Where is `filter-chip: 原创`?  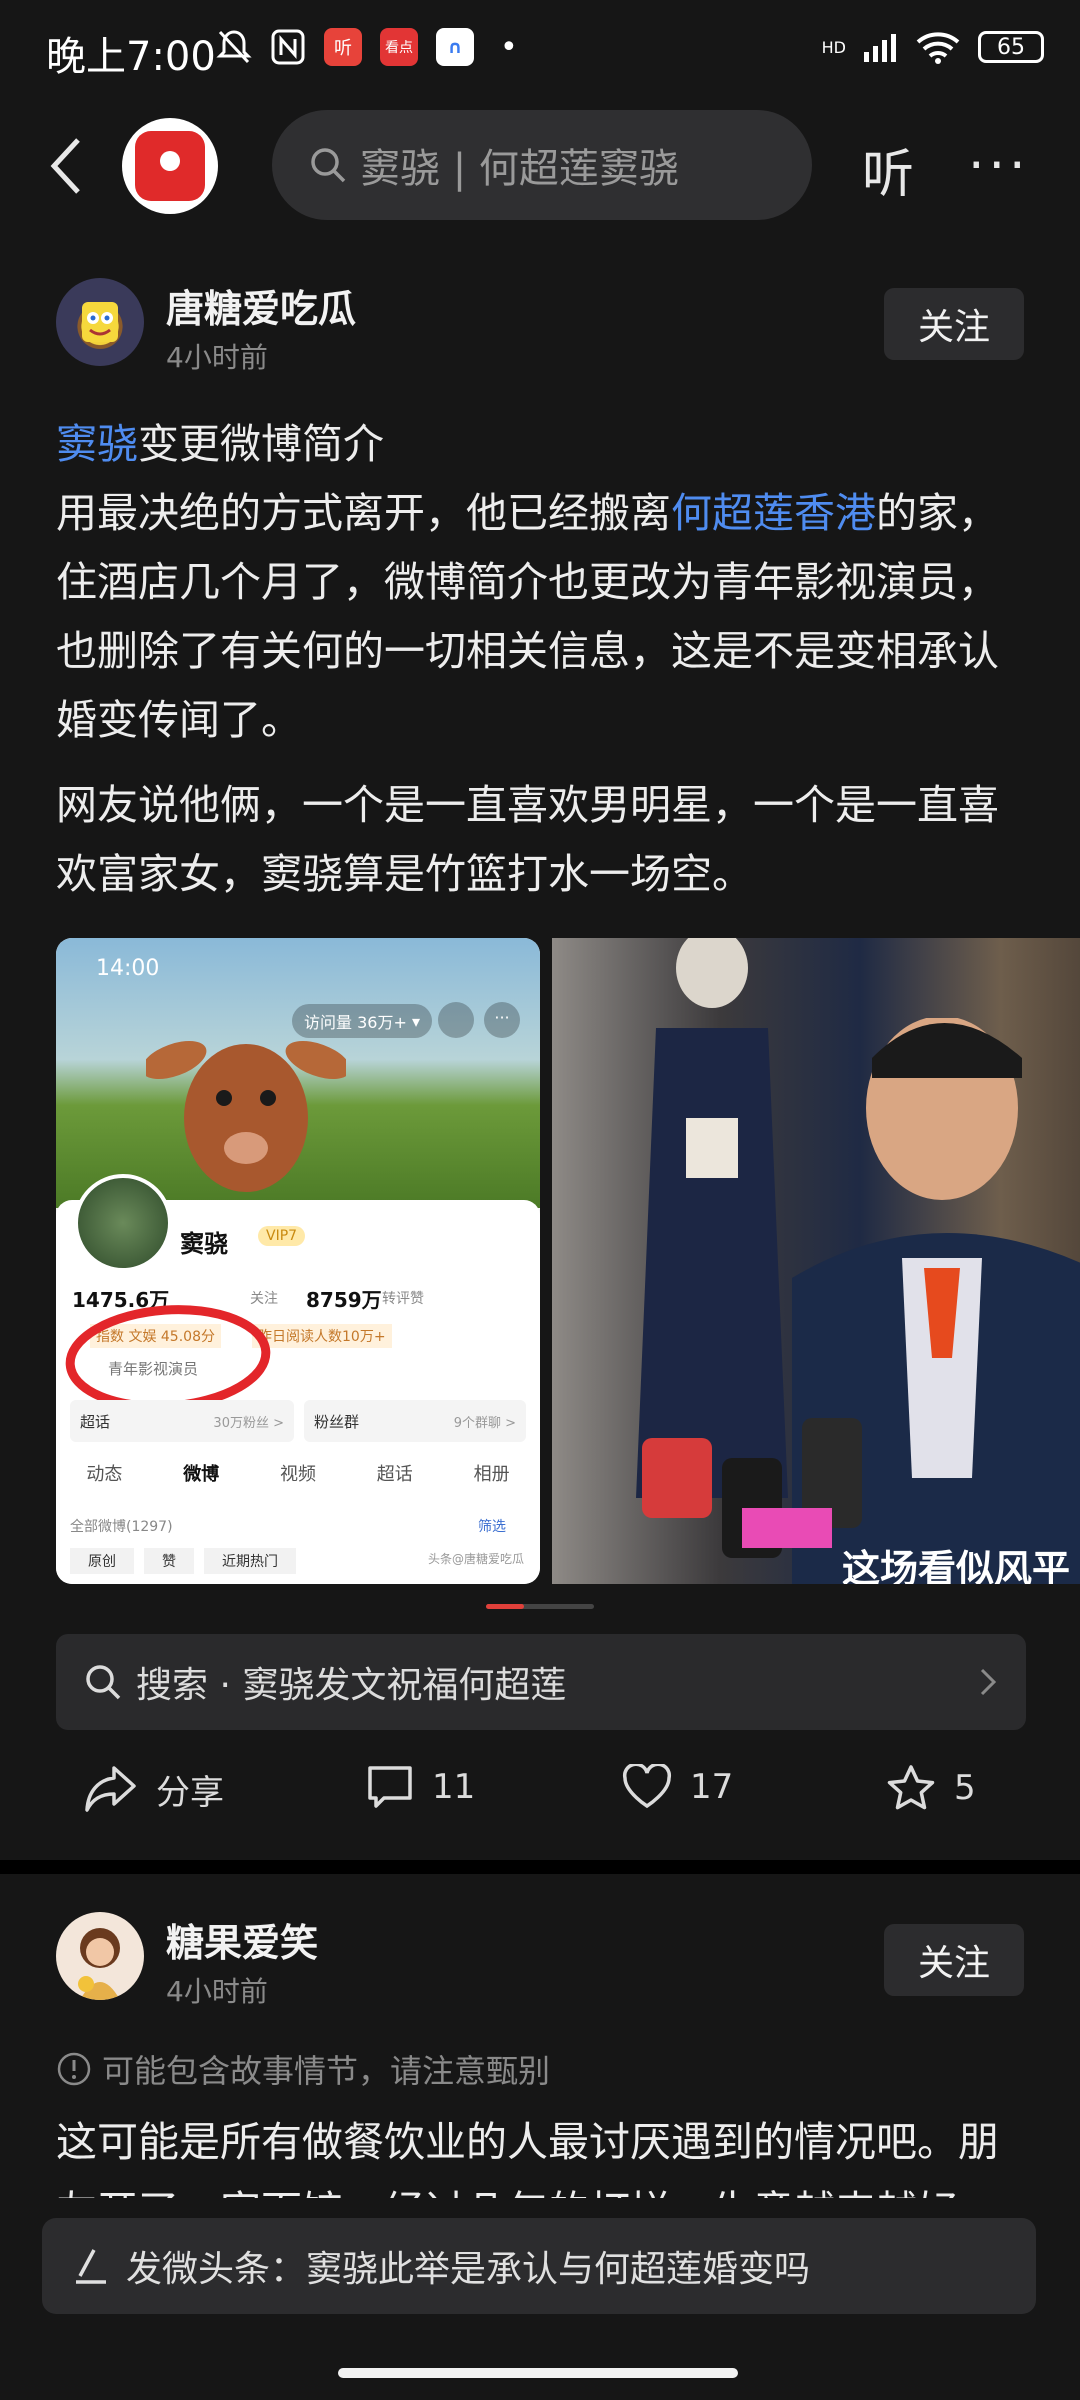
filter-chip: 原创 is located at coordinates (102, 1561).